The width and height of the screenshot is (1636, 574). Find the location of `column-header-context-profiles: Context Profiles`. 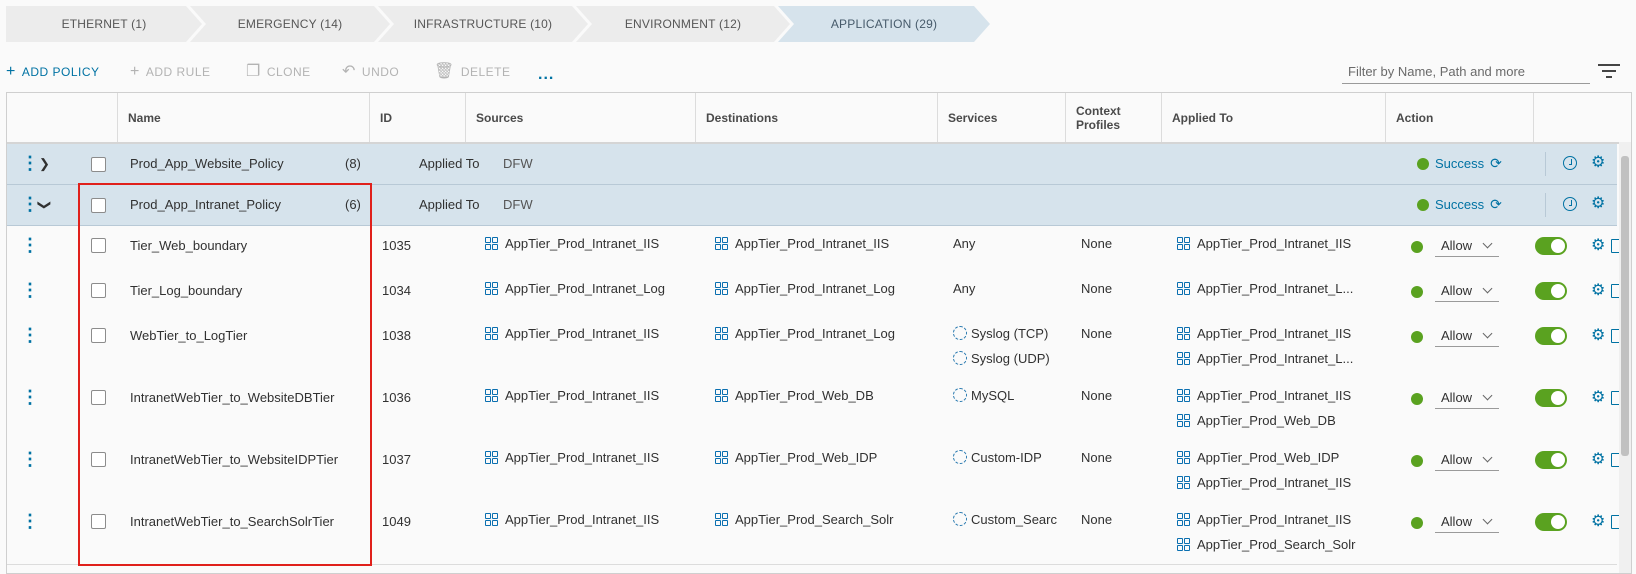

column-header-context-profiles: Context Profiles is located at coordinates (1113, 117).